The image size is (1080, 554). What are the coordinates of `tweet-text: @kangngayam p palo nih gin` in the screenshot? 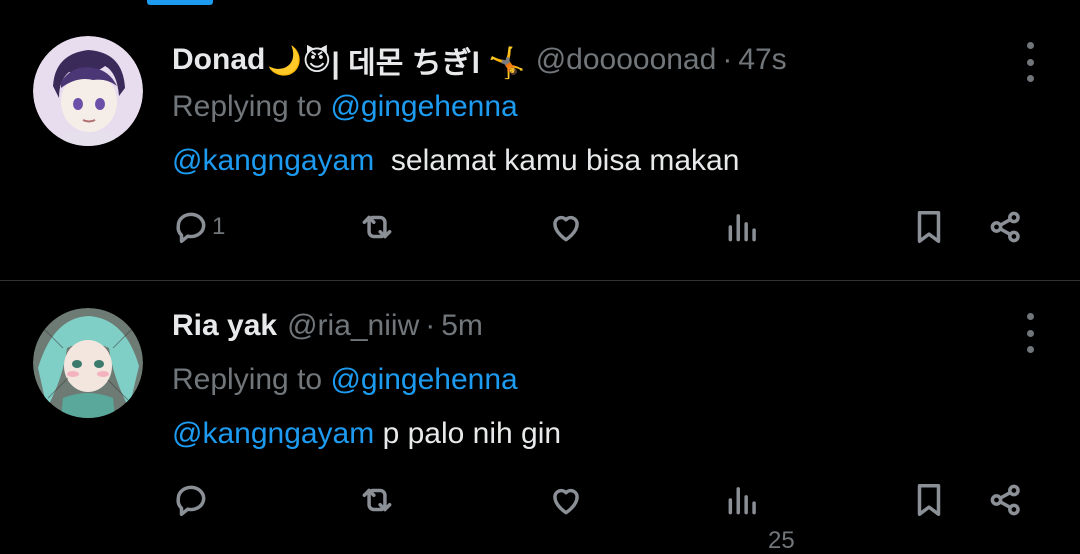 It's located at (366, 434).